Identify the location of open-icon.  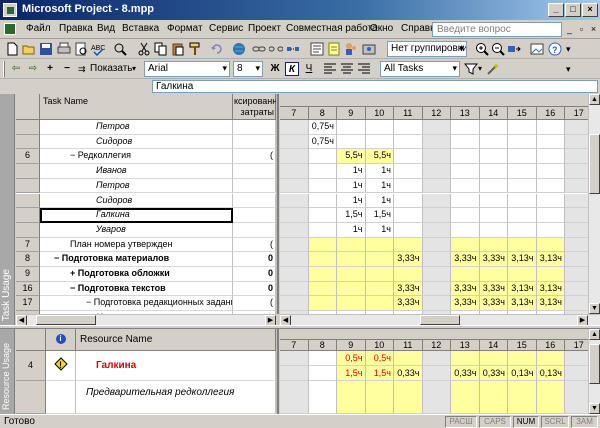
(29, 49).